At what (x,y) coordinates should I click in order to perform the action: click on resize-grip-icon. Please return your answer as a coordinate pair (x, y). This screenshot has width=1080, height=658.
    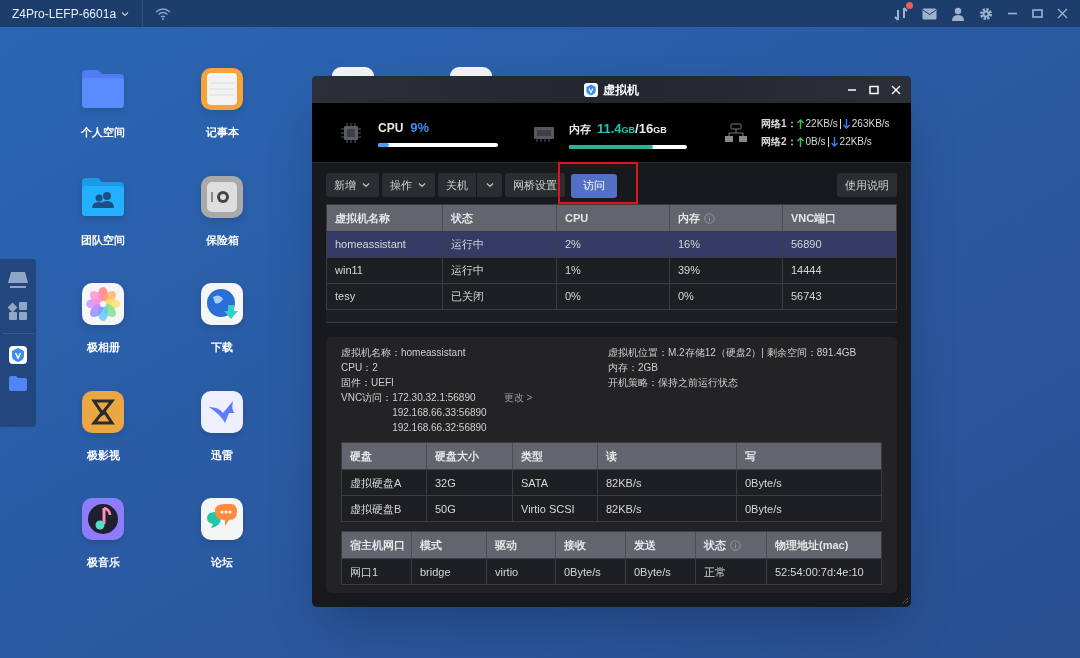
    Looking at the image, I should click on (905, 601).